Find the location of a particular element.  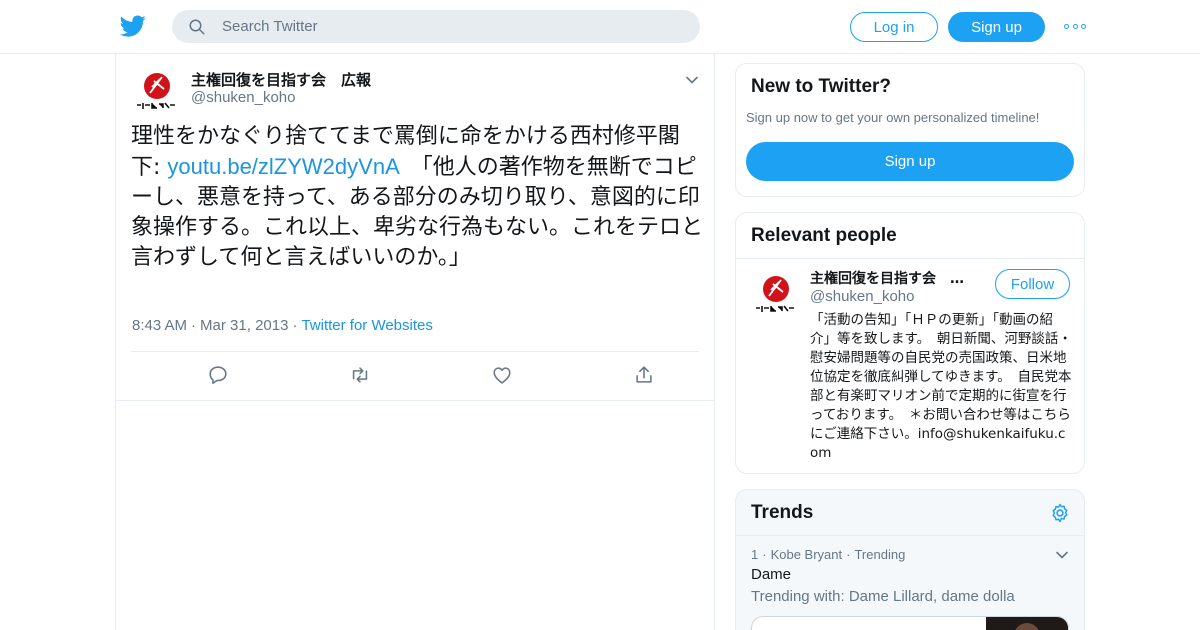

search-icon is located at coordinates (197, 27).